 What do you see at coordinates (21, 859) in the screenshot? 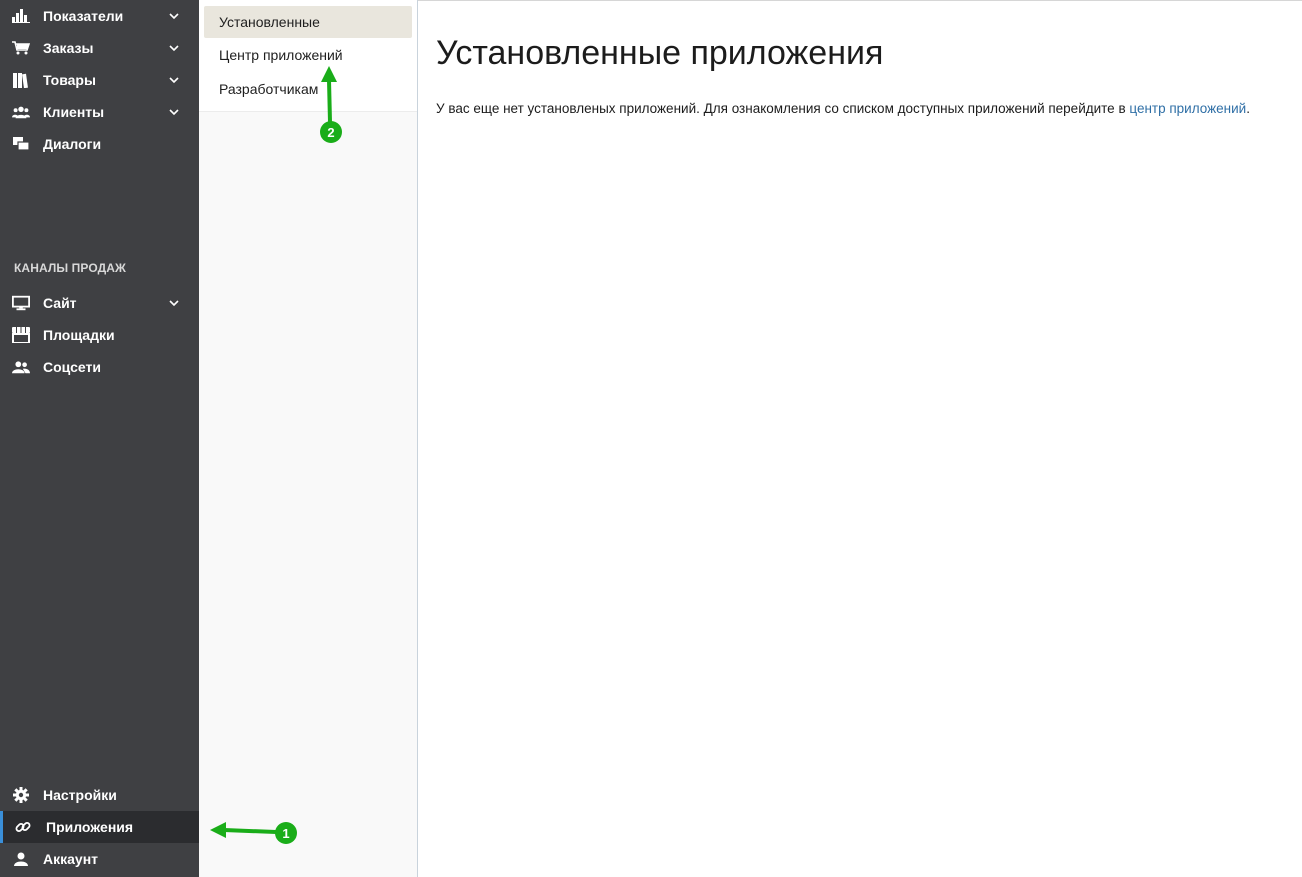
I see `user-icon` at bounding box center [21, 859].